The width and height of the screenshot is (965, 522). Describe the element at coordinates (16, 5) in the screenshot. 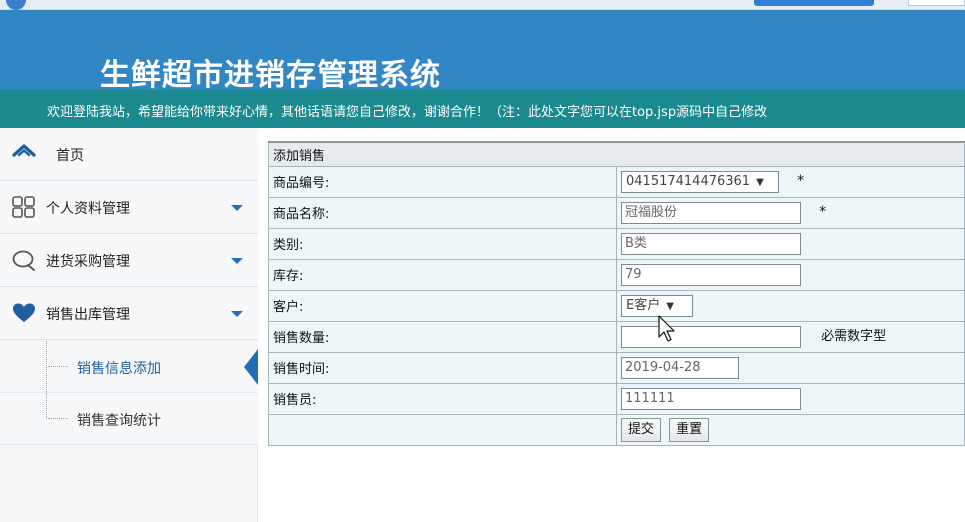

I see `browser-logo-icon` at that location.